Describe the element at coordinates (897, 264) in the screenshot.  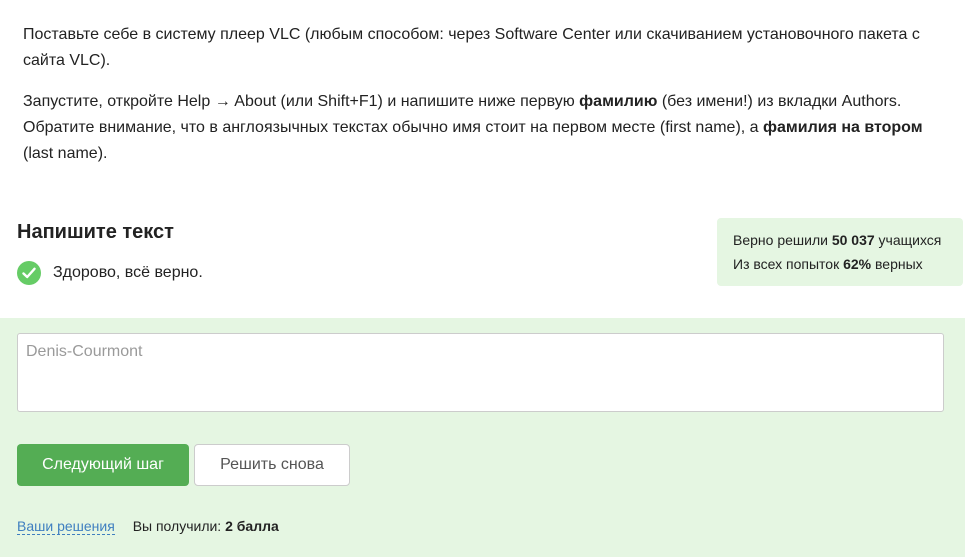
I see `stats-label: верных` at that location.